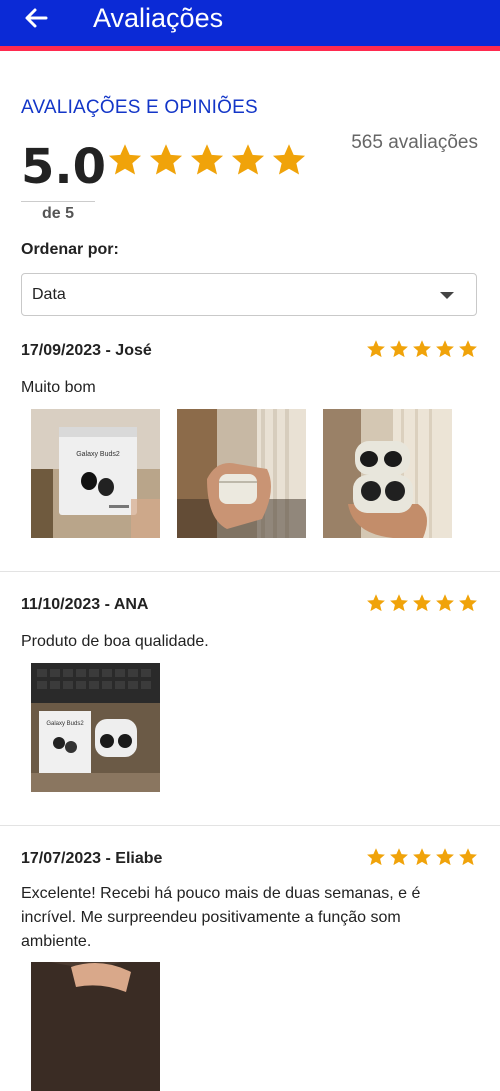 The height and width of the screenshot is (1091, 500). What do you see at coordinates (139, 107) in the screenshot?
I see `section-title: AVALIAÇÕES E OPINIÕES` at bounding box center [139, 107].